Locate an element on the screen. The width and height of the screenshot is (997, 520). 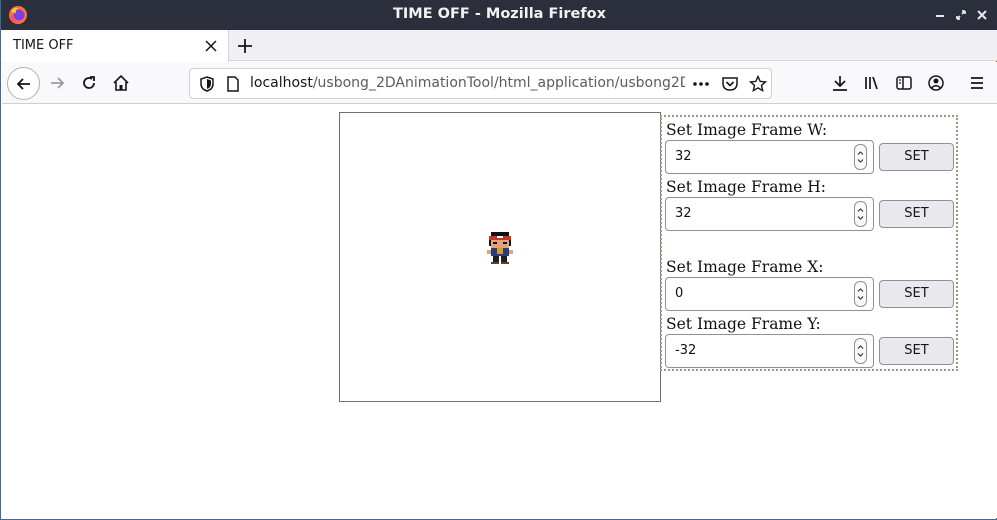
frame-x-label: Set Image Frame X: is located at coordinates (745, 267).